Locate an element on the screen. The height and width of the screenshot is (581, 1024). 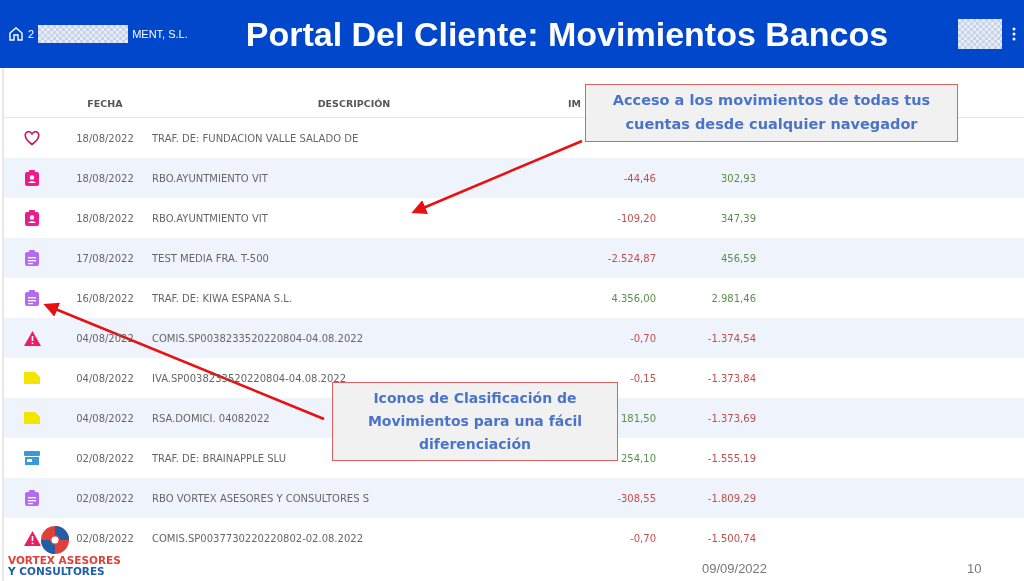
balance-cell: 347,39 is located at coordinates (738, 218).